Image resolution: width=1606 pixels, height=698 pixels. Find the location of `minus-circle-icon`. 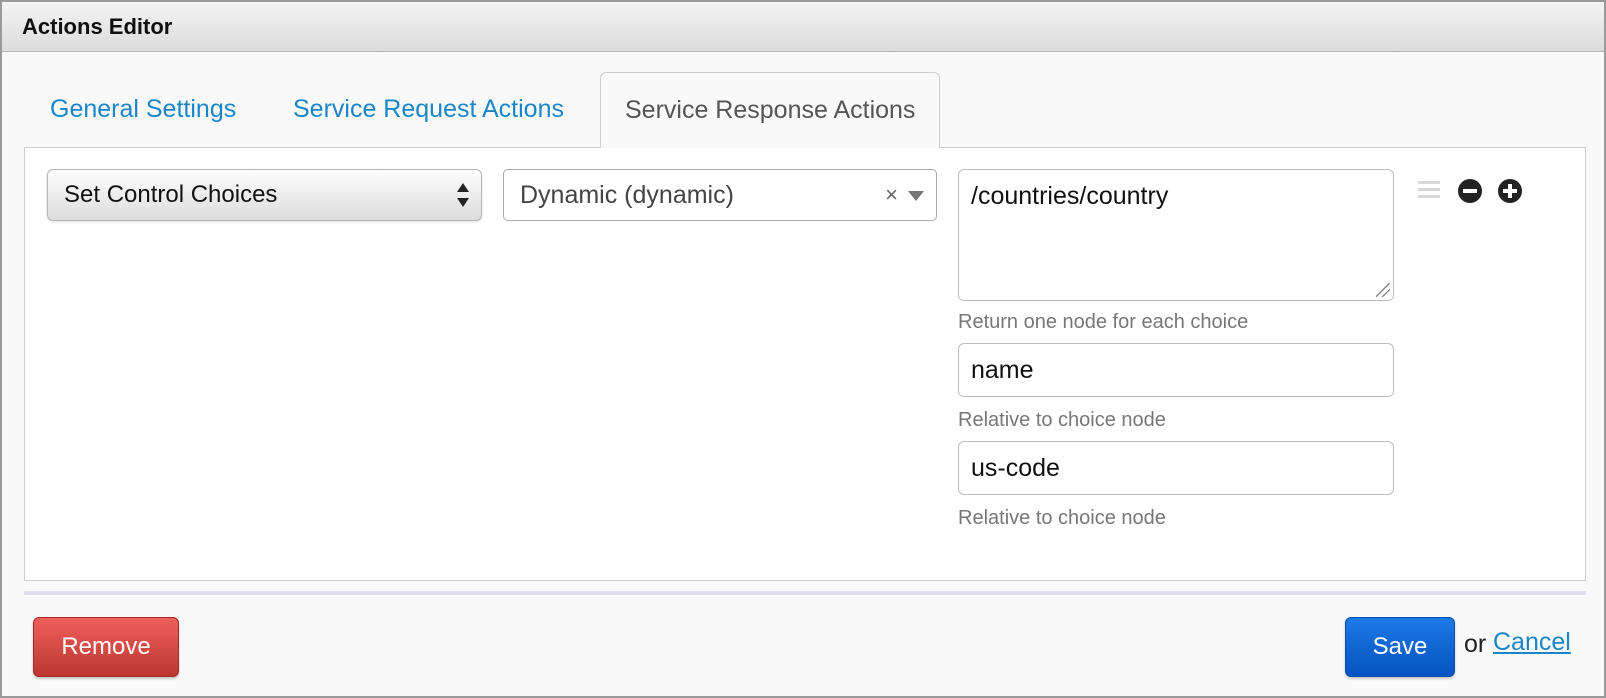

minus-circle-icon is located at coordinates (1470, 191).